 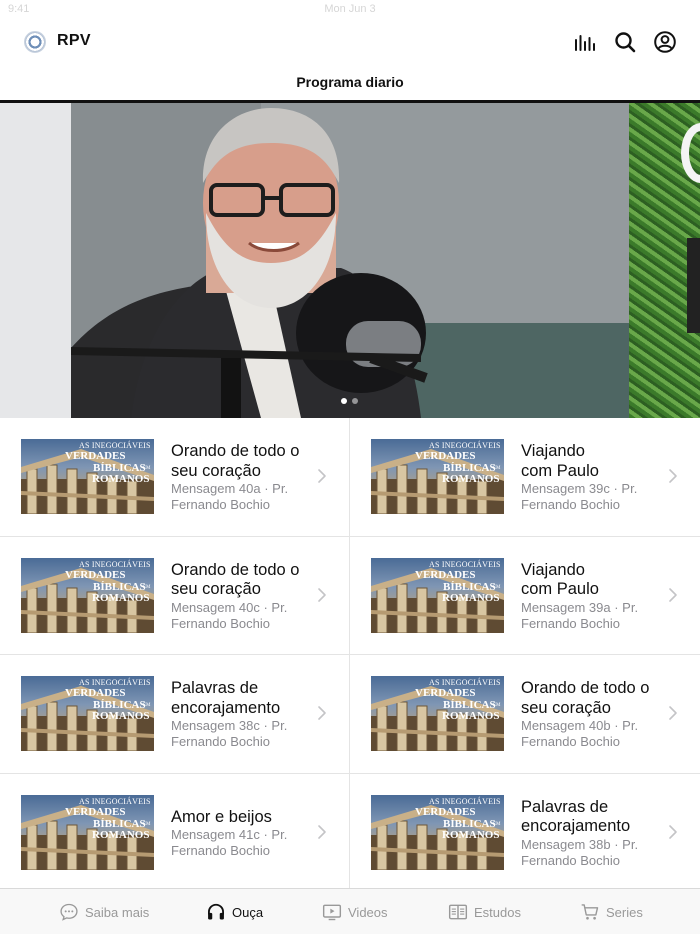 I want to click on item-subtitle: Mensagem 40b · Pr. Fernando Bochio, so click(x=580, y=733).